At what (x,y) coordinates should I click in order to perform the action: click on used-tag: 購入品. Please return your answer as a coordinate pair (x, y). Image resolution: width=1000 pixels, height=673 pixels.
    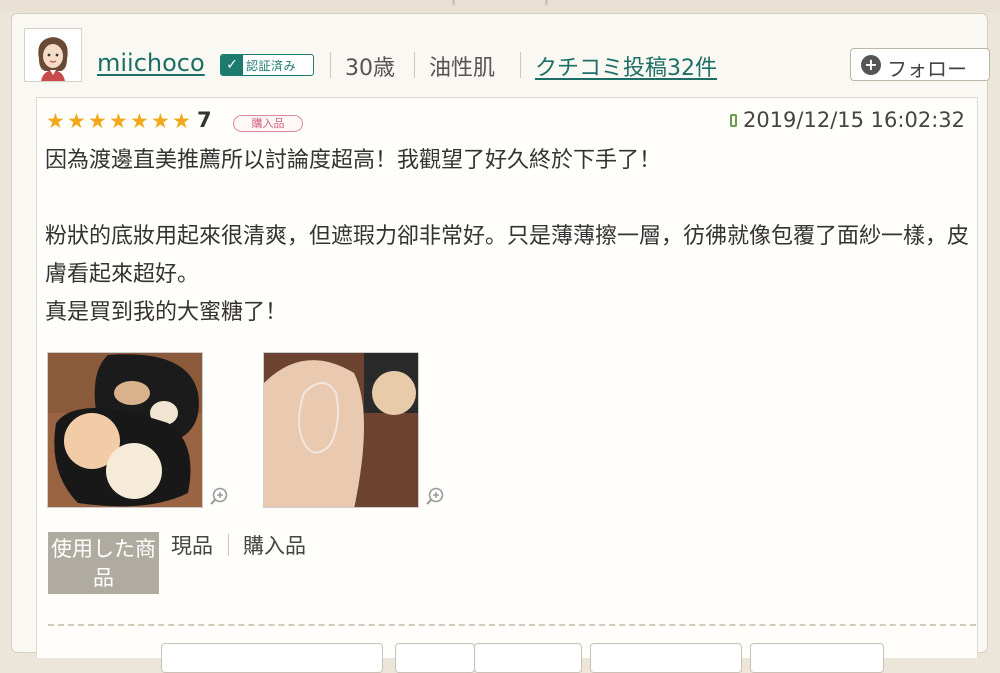
    Looking at the image, I should click on (274, 546).